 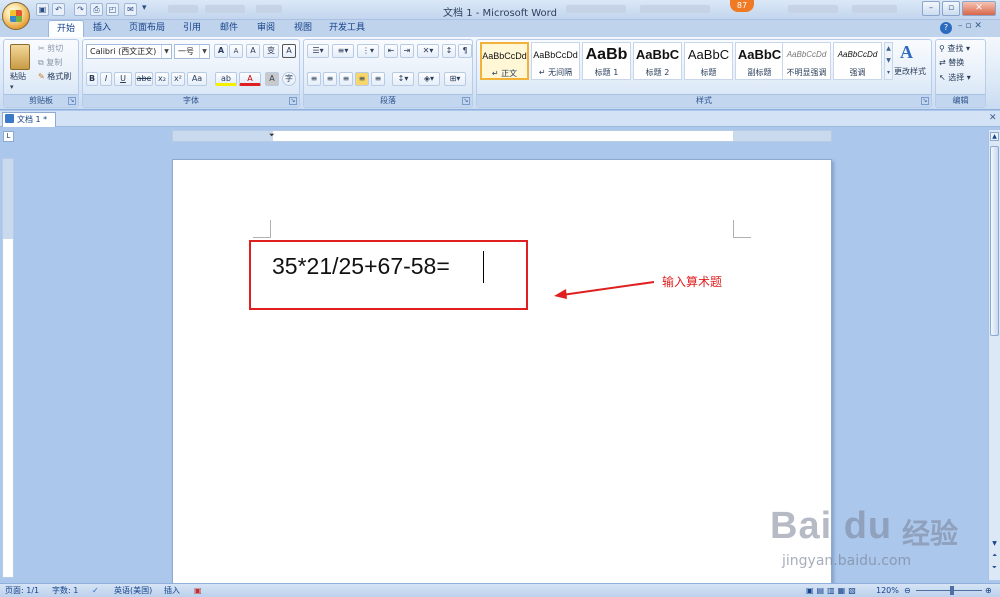 What do you see at coordinates (236, 51) in the screenshot?
I see `shrink-font-button: A` at bounding box center [236, 51].